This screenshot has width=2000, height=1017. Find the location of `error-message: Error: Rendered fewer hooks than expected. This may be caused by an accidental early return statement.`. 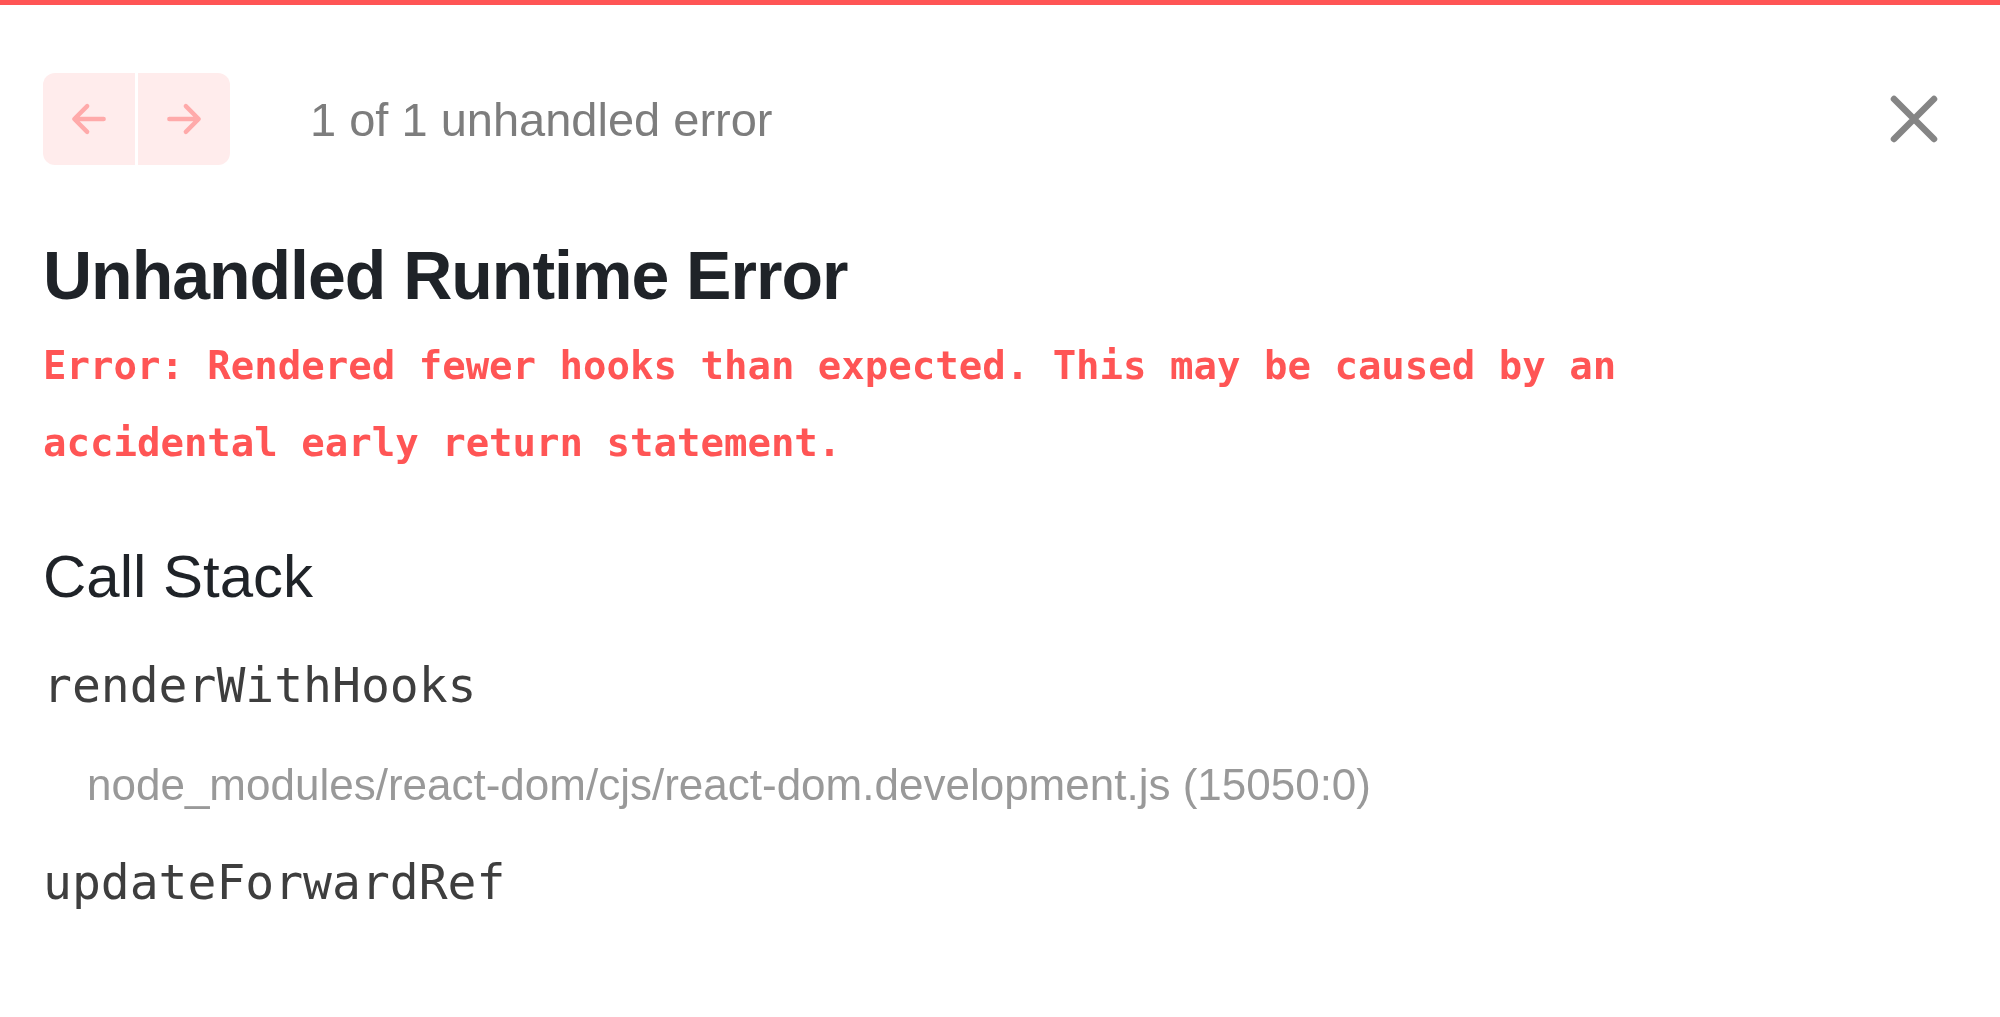

error-message: Error: Rendered fewer hooks than expected. This may be caused by an accidental early return statement. is located at coordinates (830, 404).